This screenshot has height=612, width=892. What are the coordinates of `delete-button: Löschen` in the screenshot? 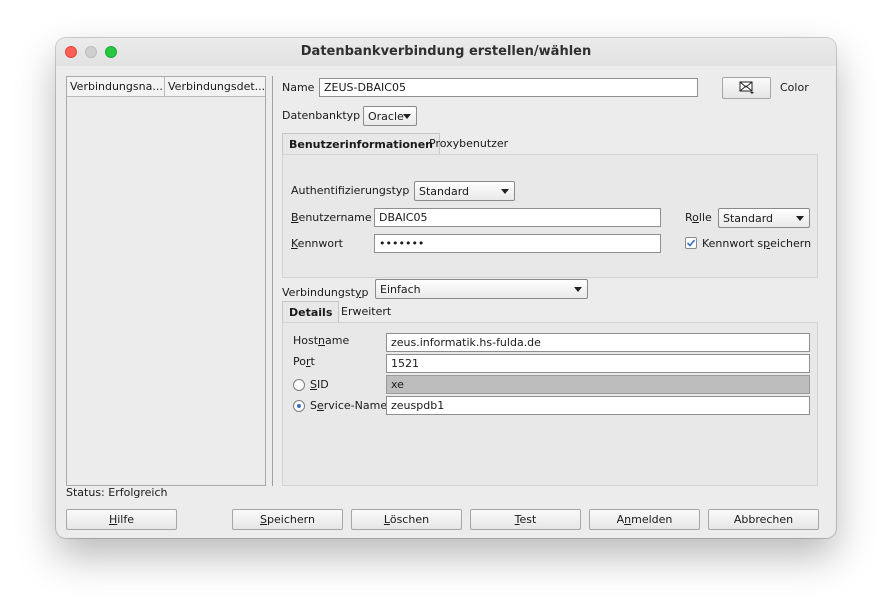 It's located at (406, 519).